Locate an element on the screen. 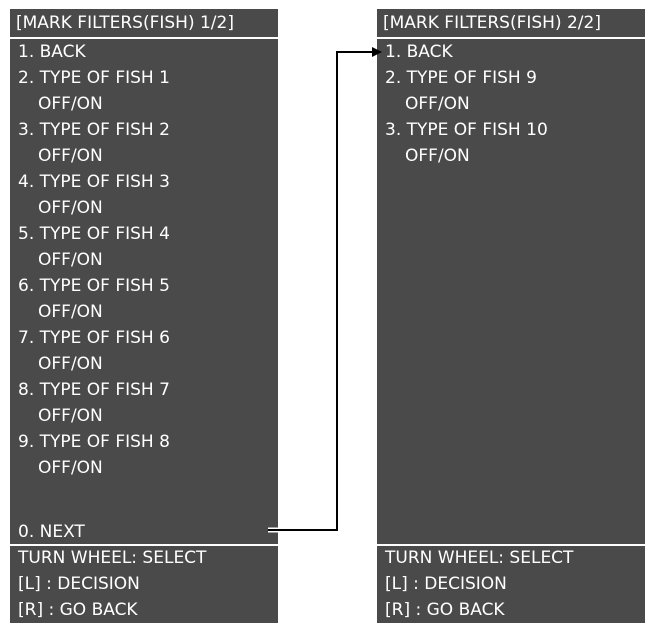  connector-line is located at coordinates (320, 291).